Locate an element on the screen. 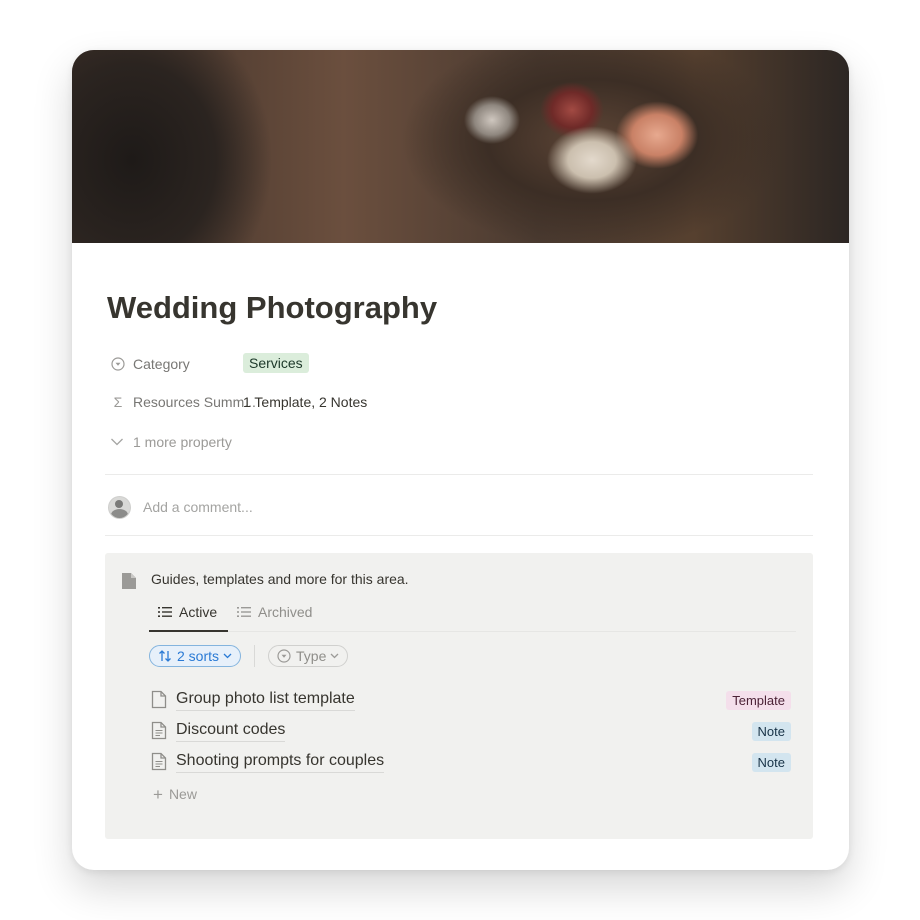 Image resolution: width=920 pixels, height=920 pixels. property-category: Category is located at coordinates (150, 364).